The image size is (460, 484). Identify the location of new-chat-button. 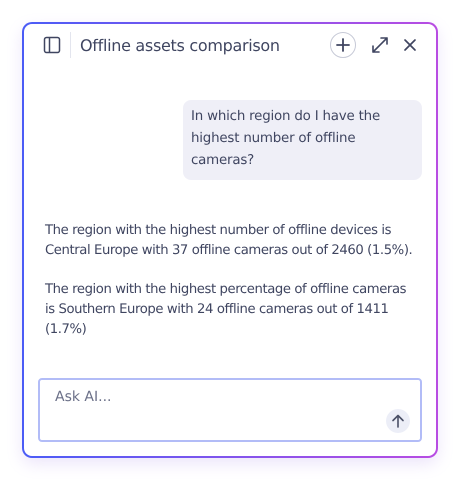
(343, 45).